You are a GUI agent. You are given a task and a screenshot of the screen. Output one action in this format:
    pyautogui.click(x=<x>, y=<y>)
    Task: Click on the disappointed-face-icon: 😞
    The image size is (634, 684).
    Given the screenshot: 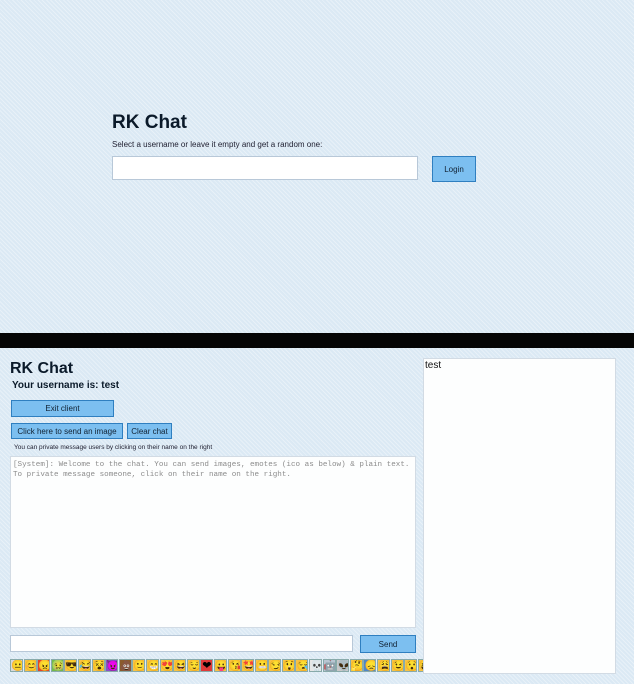 What is the action you would take?
    pyautogui.click(x=370, y=665)
    